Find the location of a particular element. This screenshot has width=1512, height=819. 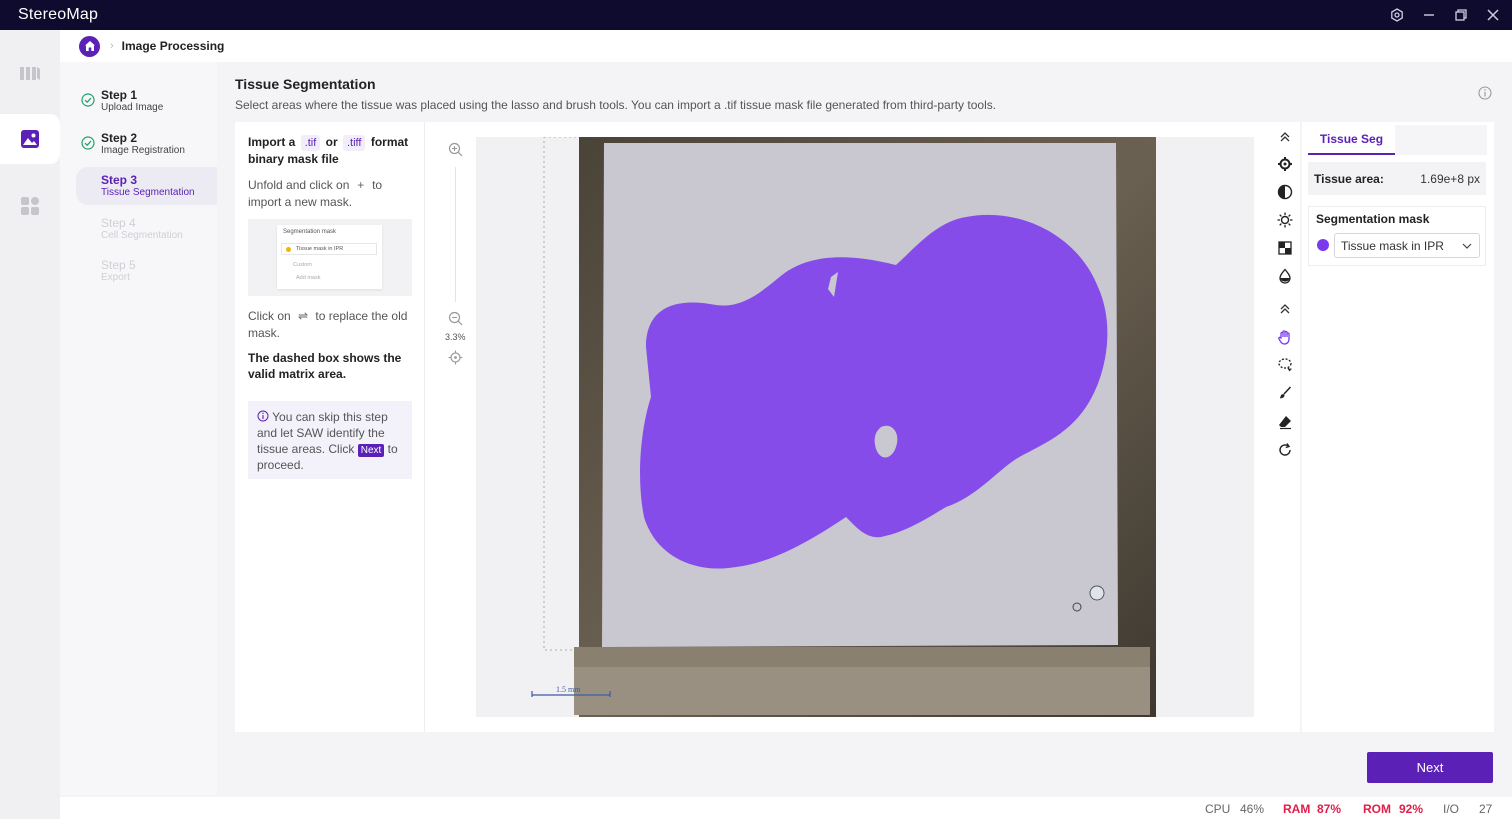

step-2: Step 2 Image Registration is located at coordinates (146, 144).